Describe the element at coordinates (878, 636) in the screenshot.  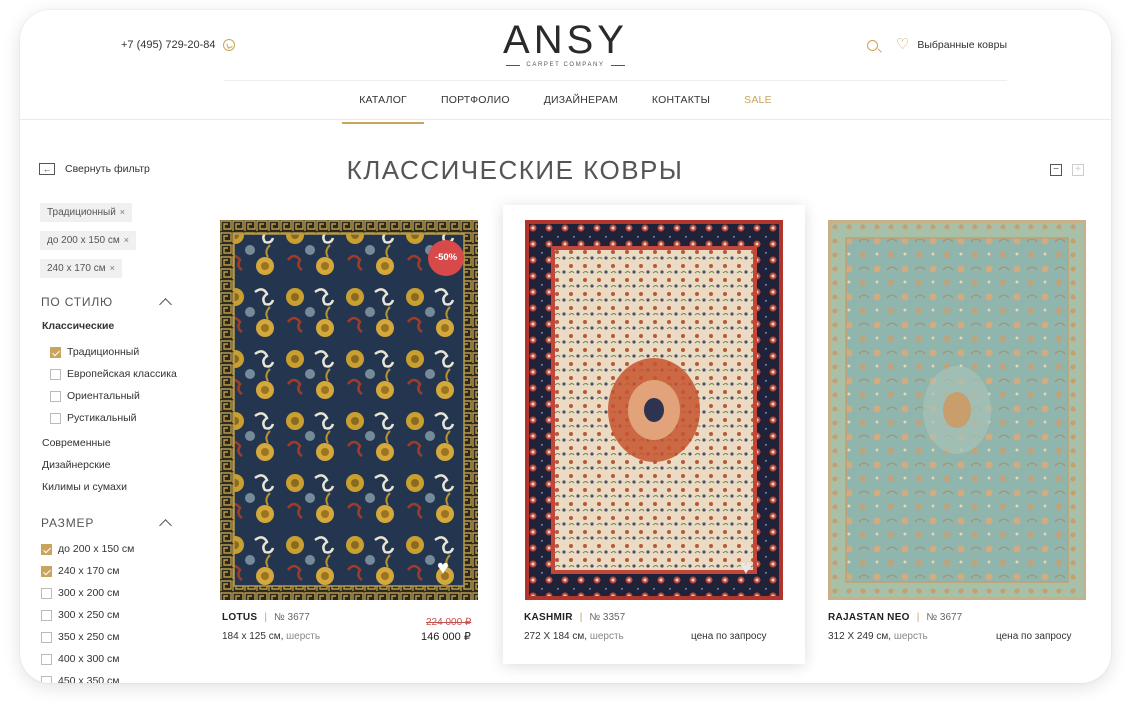
I see `product-size: 312 X 249 см, шерсть` at that location.